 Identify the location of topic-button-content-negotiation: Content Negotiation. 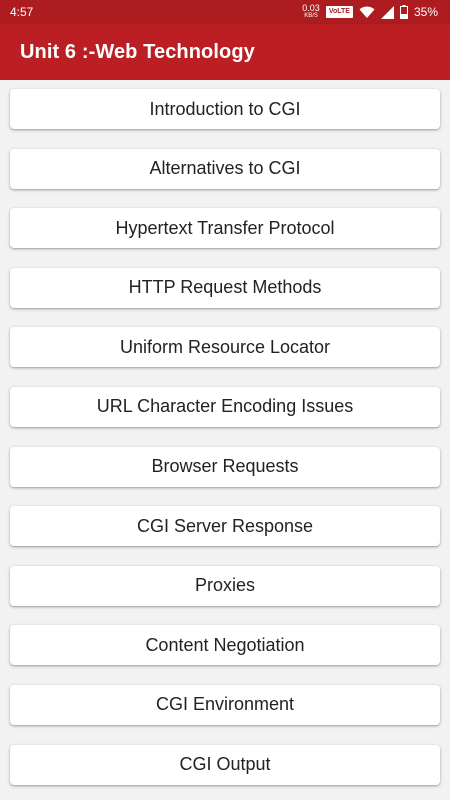
(225, 645).